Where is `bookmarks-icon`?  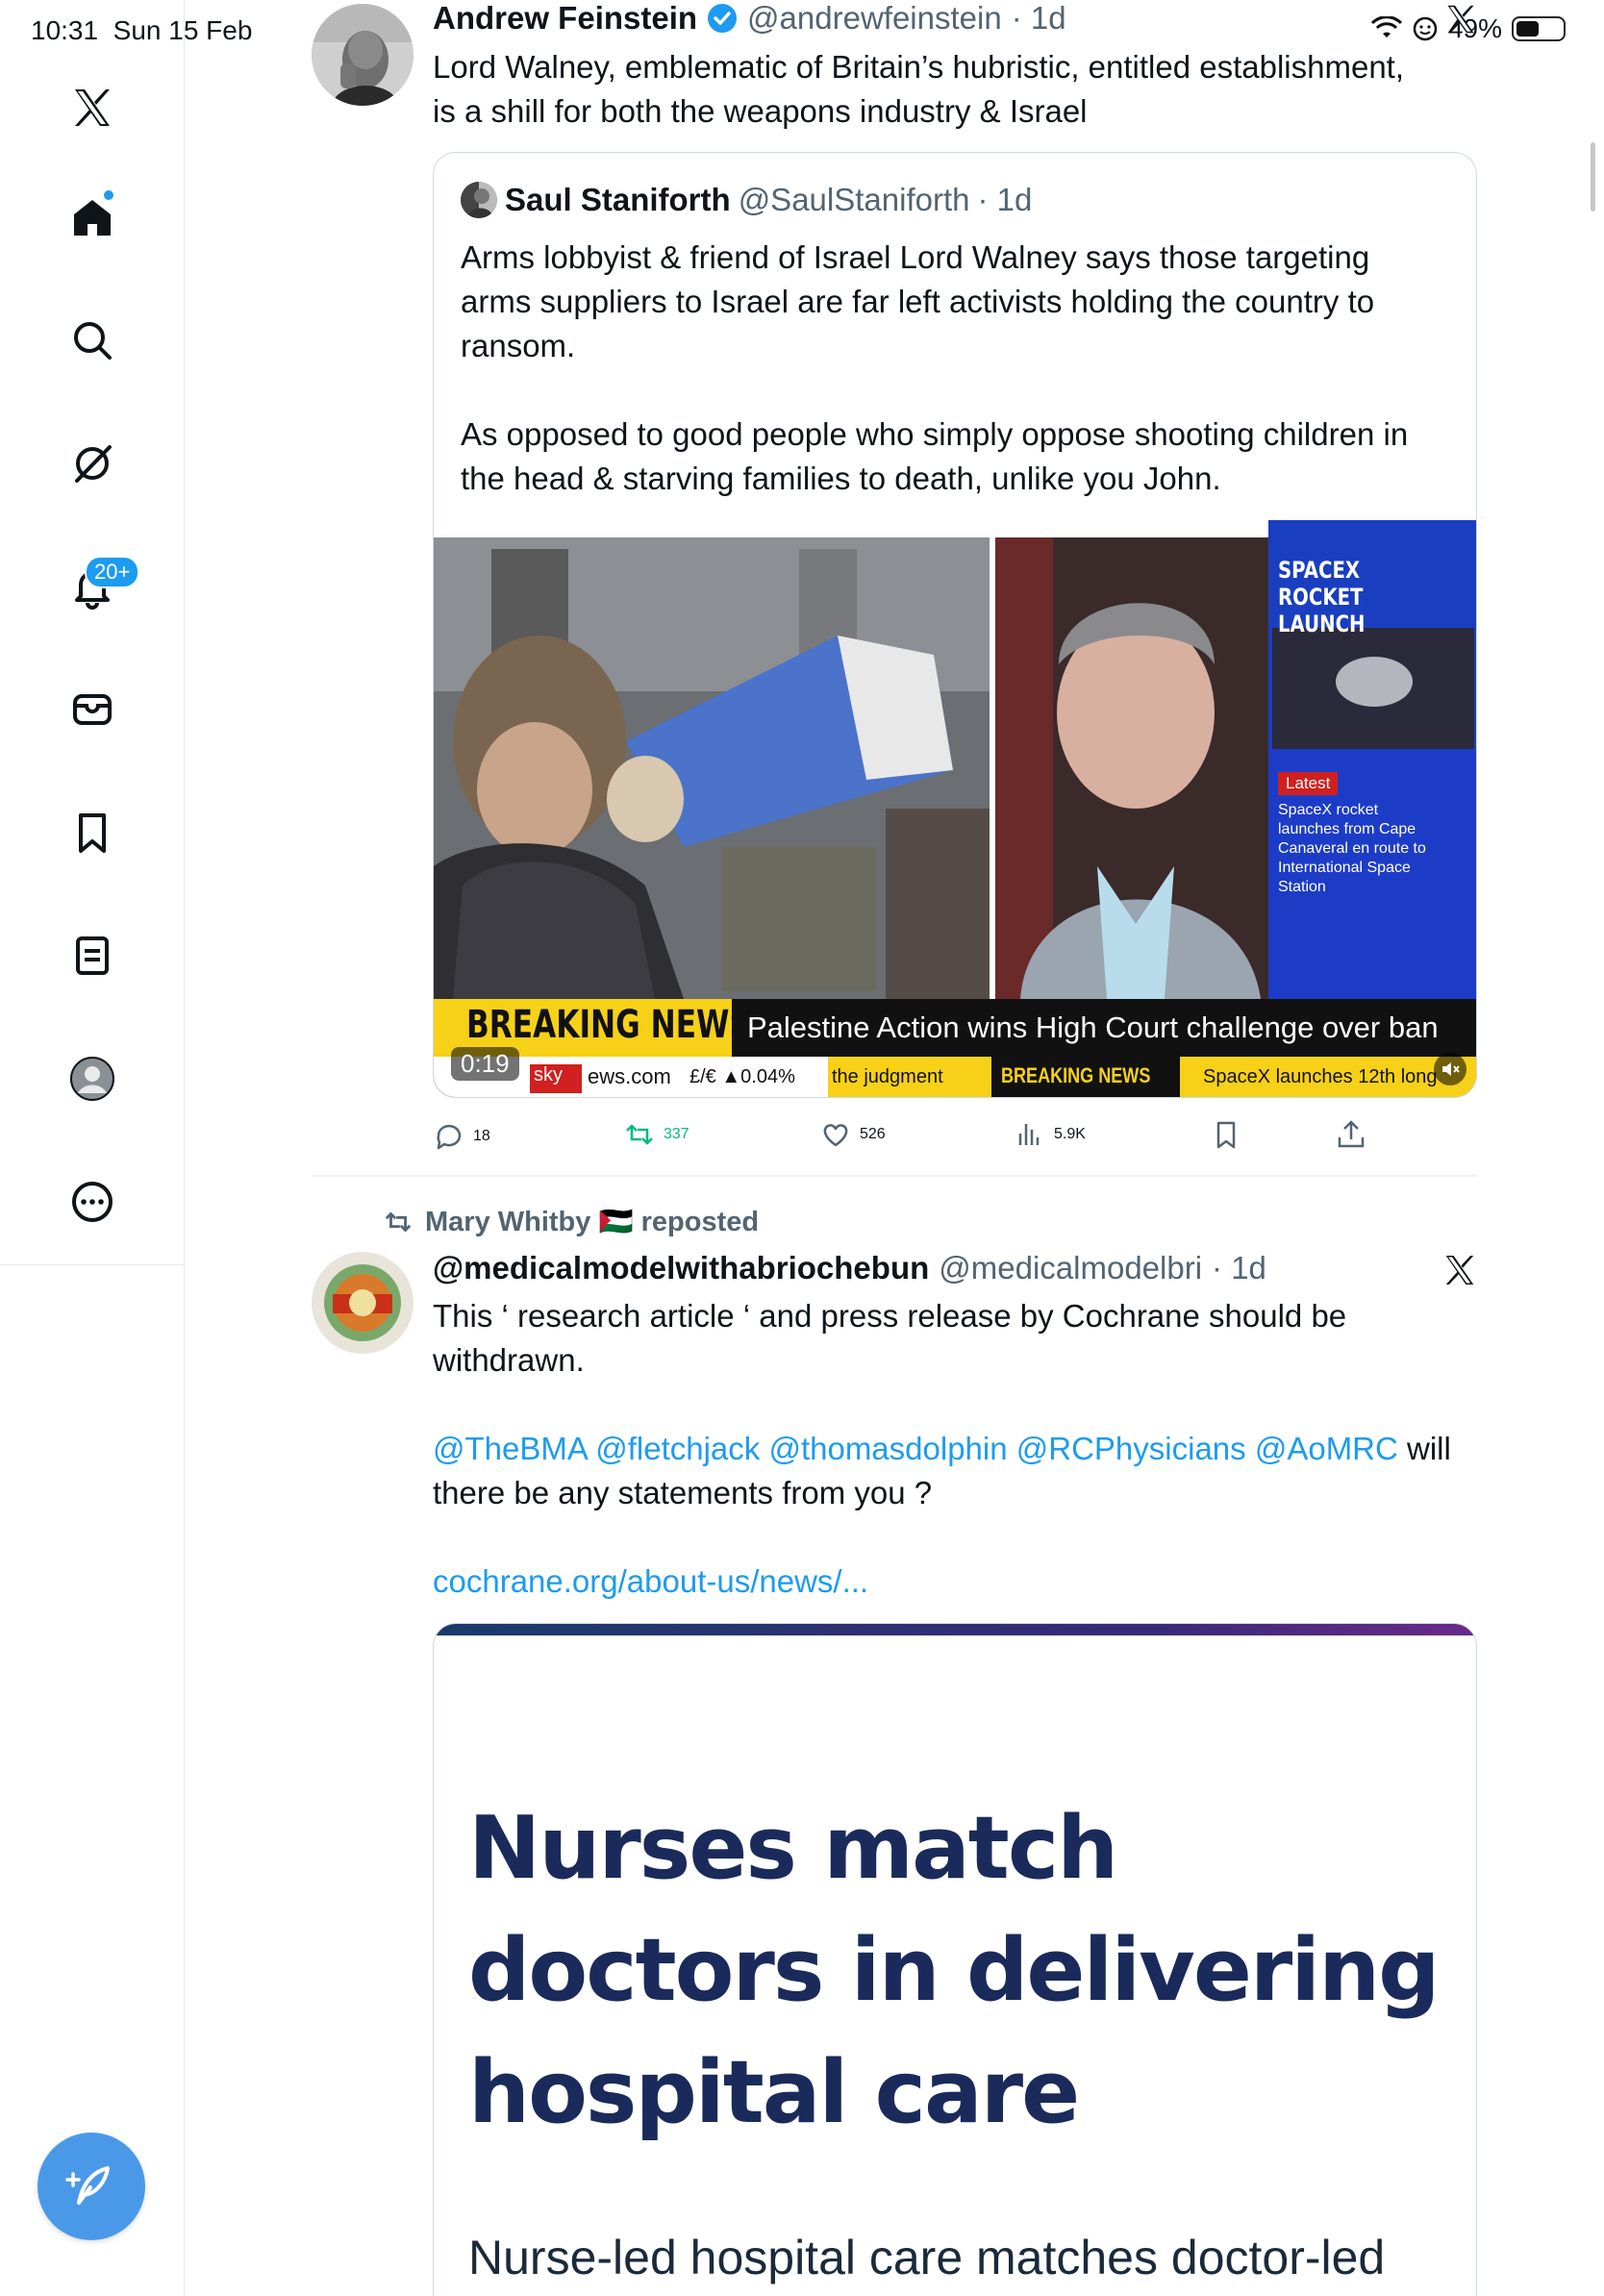 bookmarks-icon is located at coordinates (92, 832).